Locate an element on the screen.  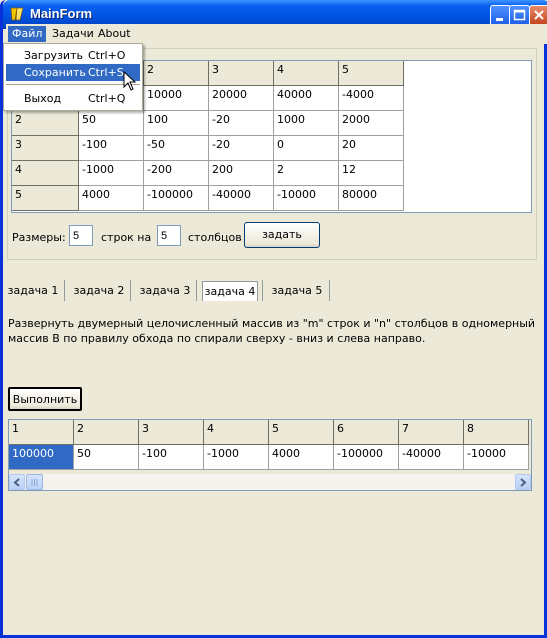
result-cell: -100 is located at coordinates (171, 457).